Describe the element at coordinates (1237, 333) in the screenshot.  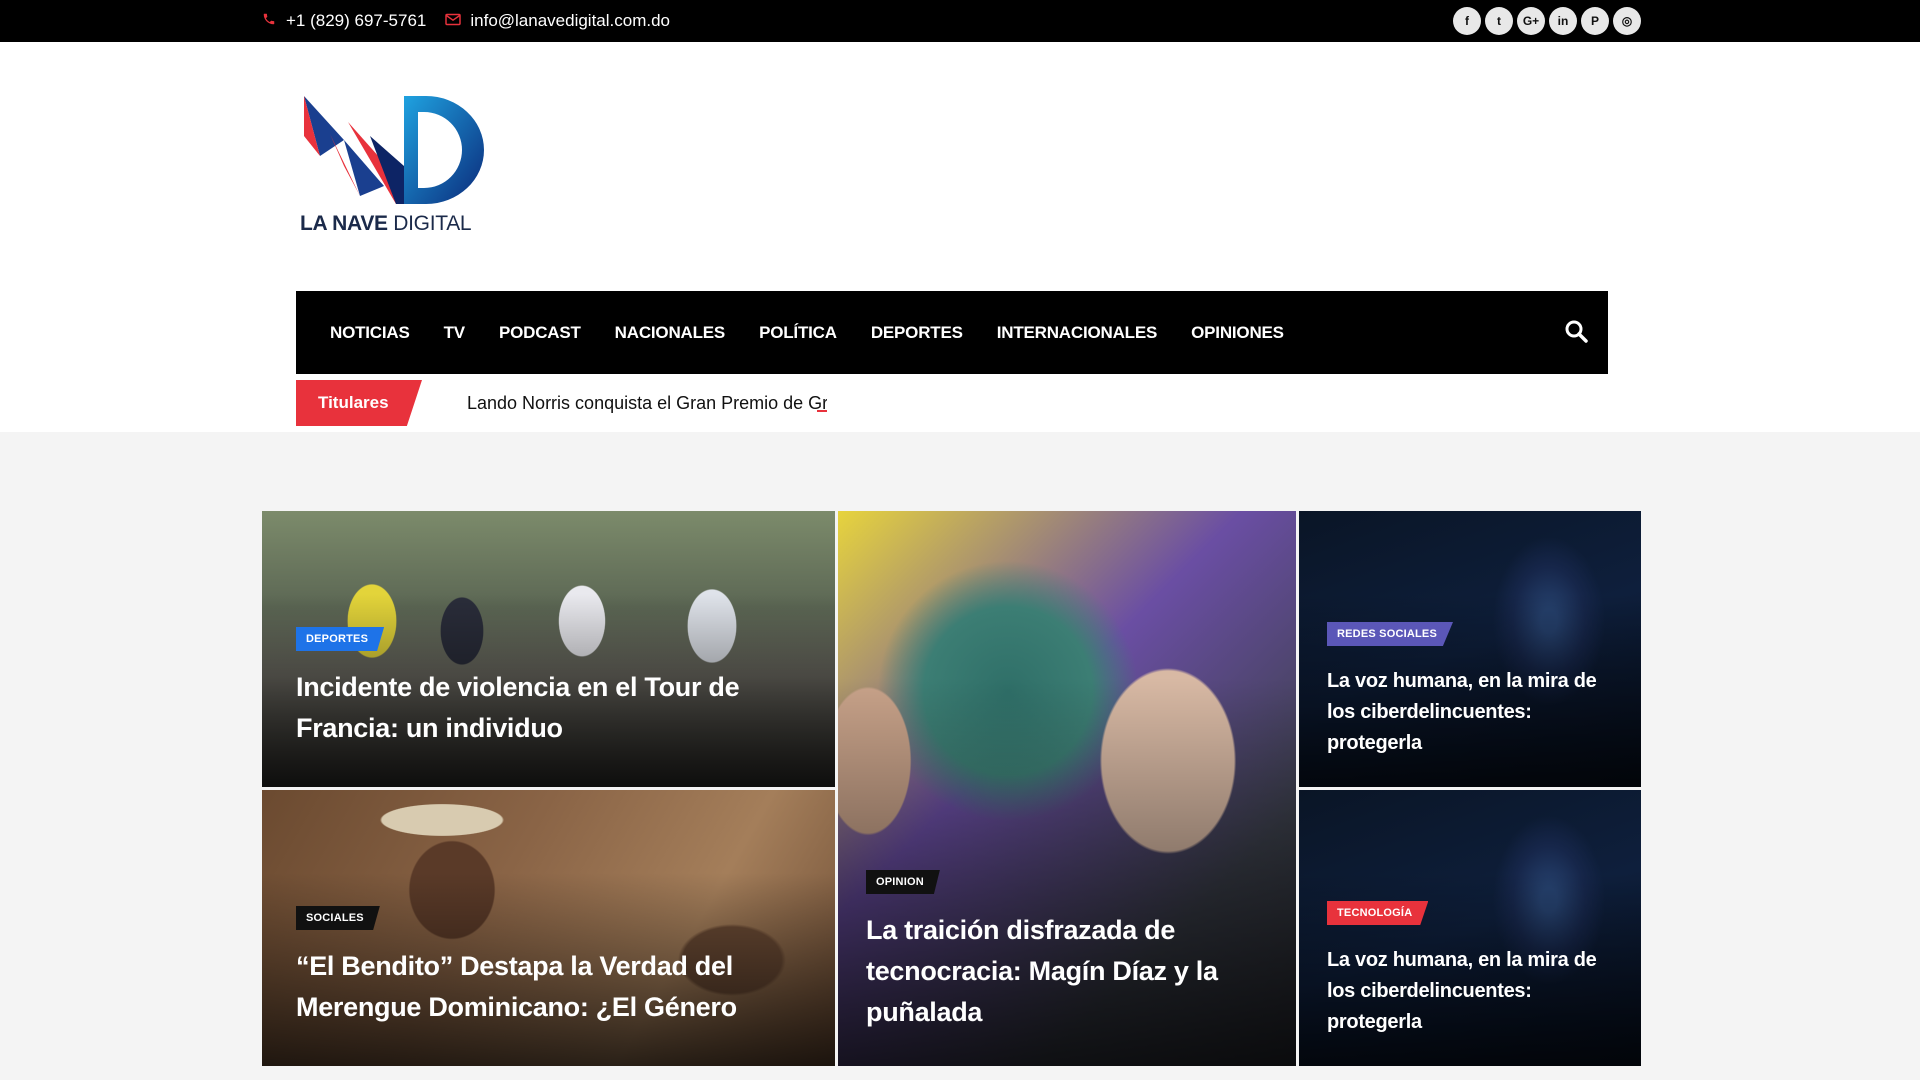
I see `nav-item-opiniones: OPINIONES` at that location.